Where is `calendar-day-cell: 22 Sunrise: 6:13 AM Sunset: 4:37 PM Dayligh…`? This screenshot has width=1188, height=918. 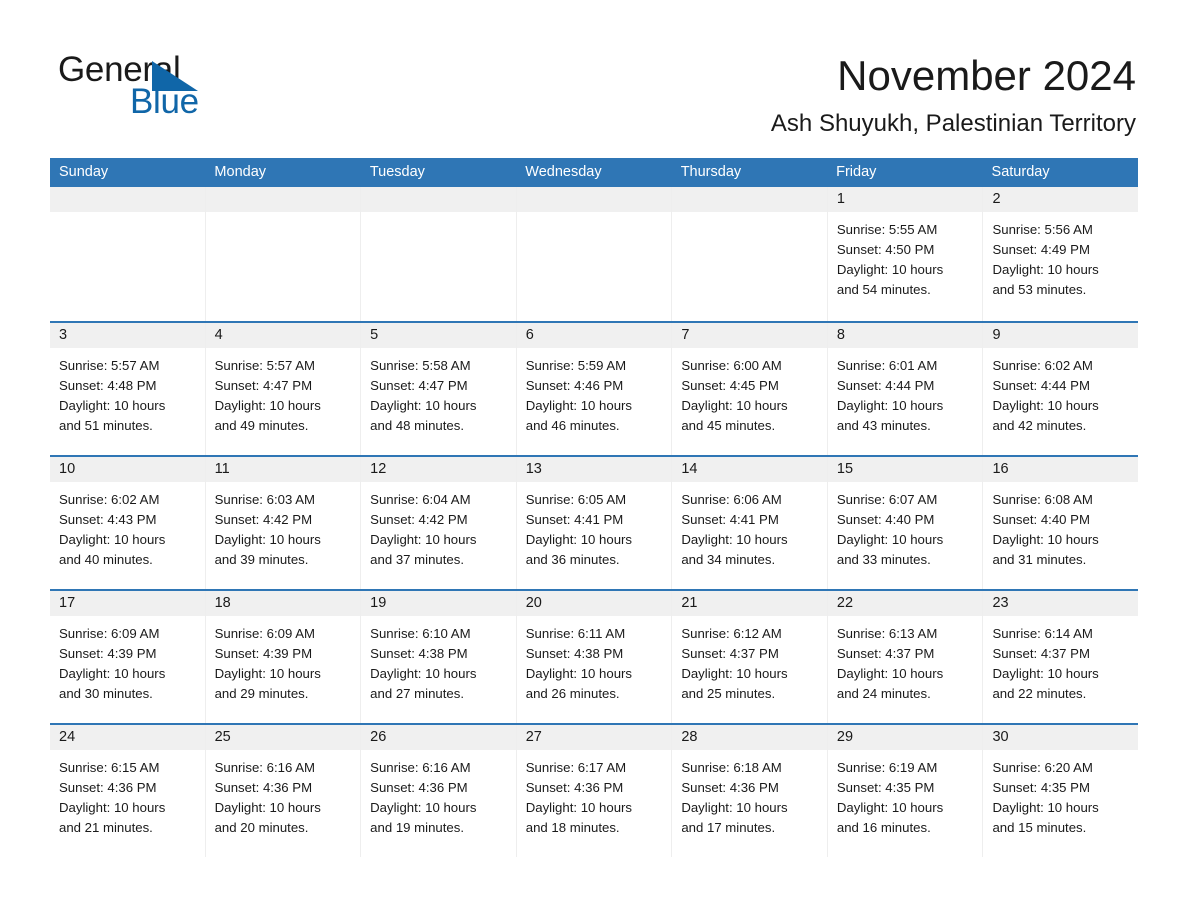 calendar-day-cell: 22 Sunrise: 6:13 AM Sunset: 4:37 PM Dayligh… is located at coordinates (905, 657).